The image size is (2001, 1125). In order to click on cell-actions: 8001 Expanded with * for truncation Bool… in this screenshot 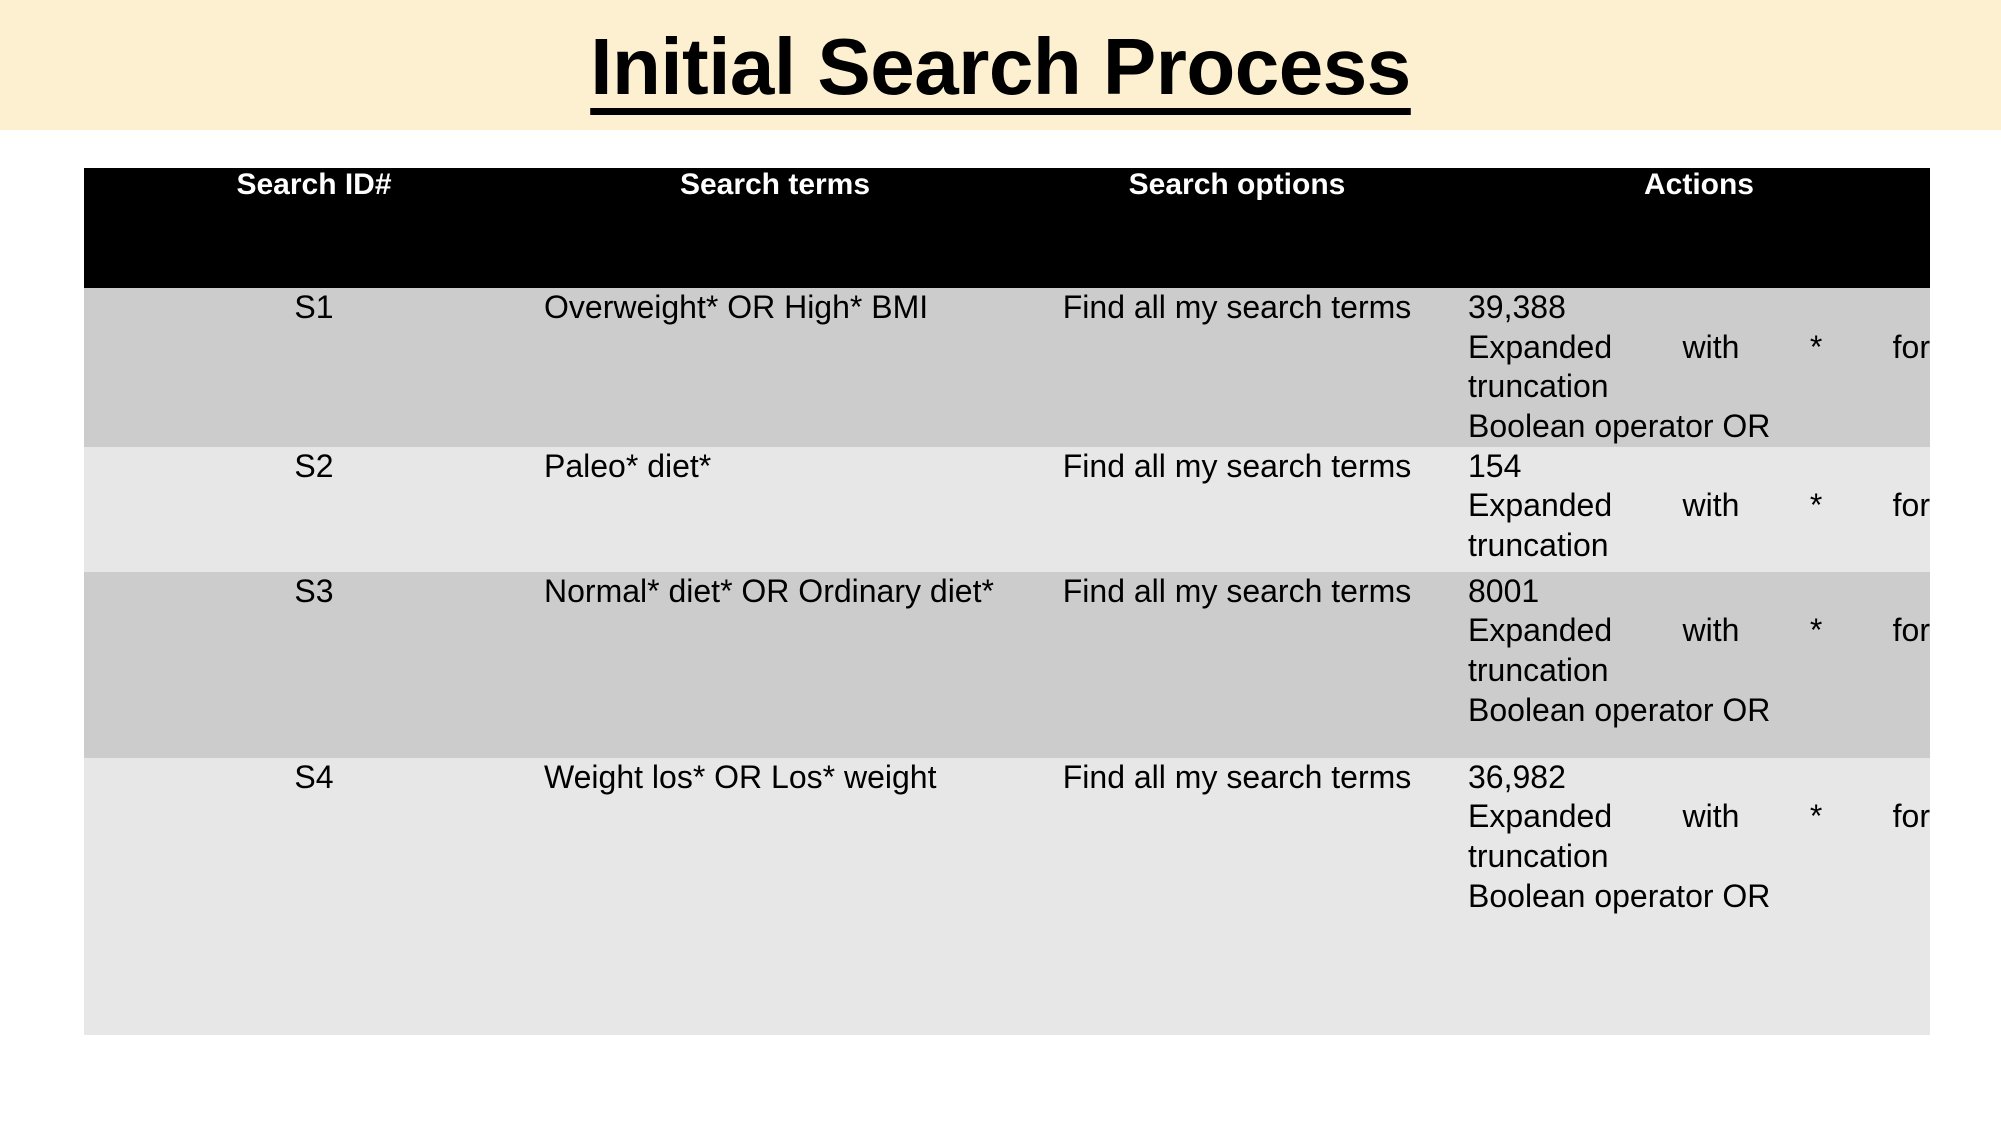, I will do `click(1699, 664)`.